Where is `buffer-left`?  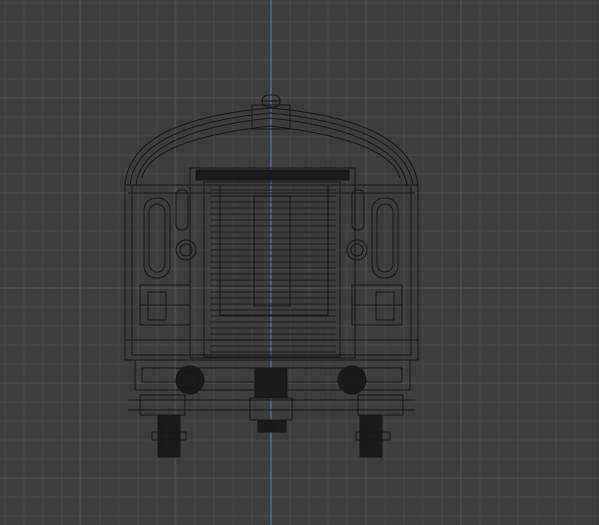 buffer-left is located at coordinates (190, 380).